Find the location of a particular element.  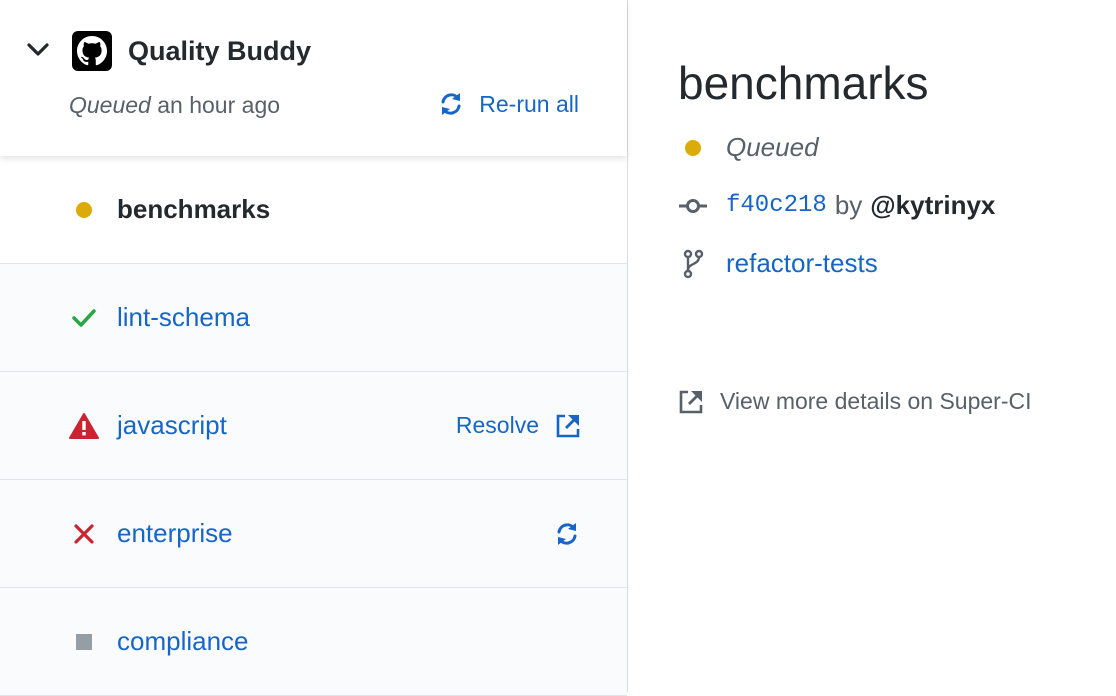

x-icon is located at coordinates (84, 534).